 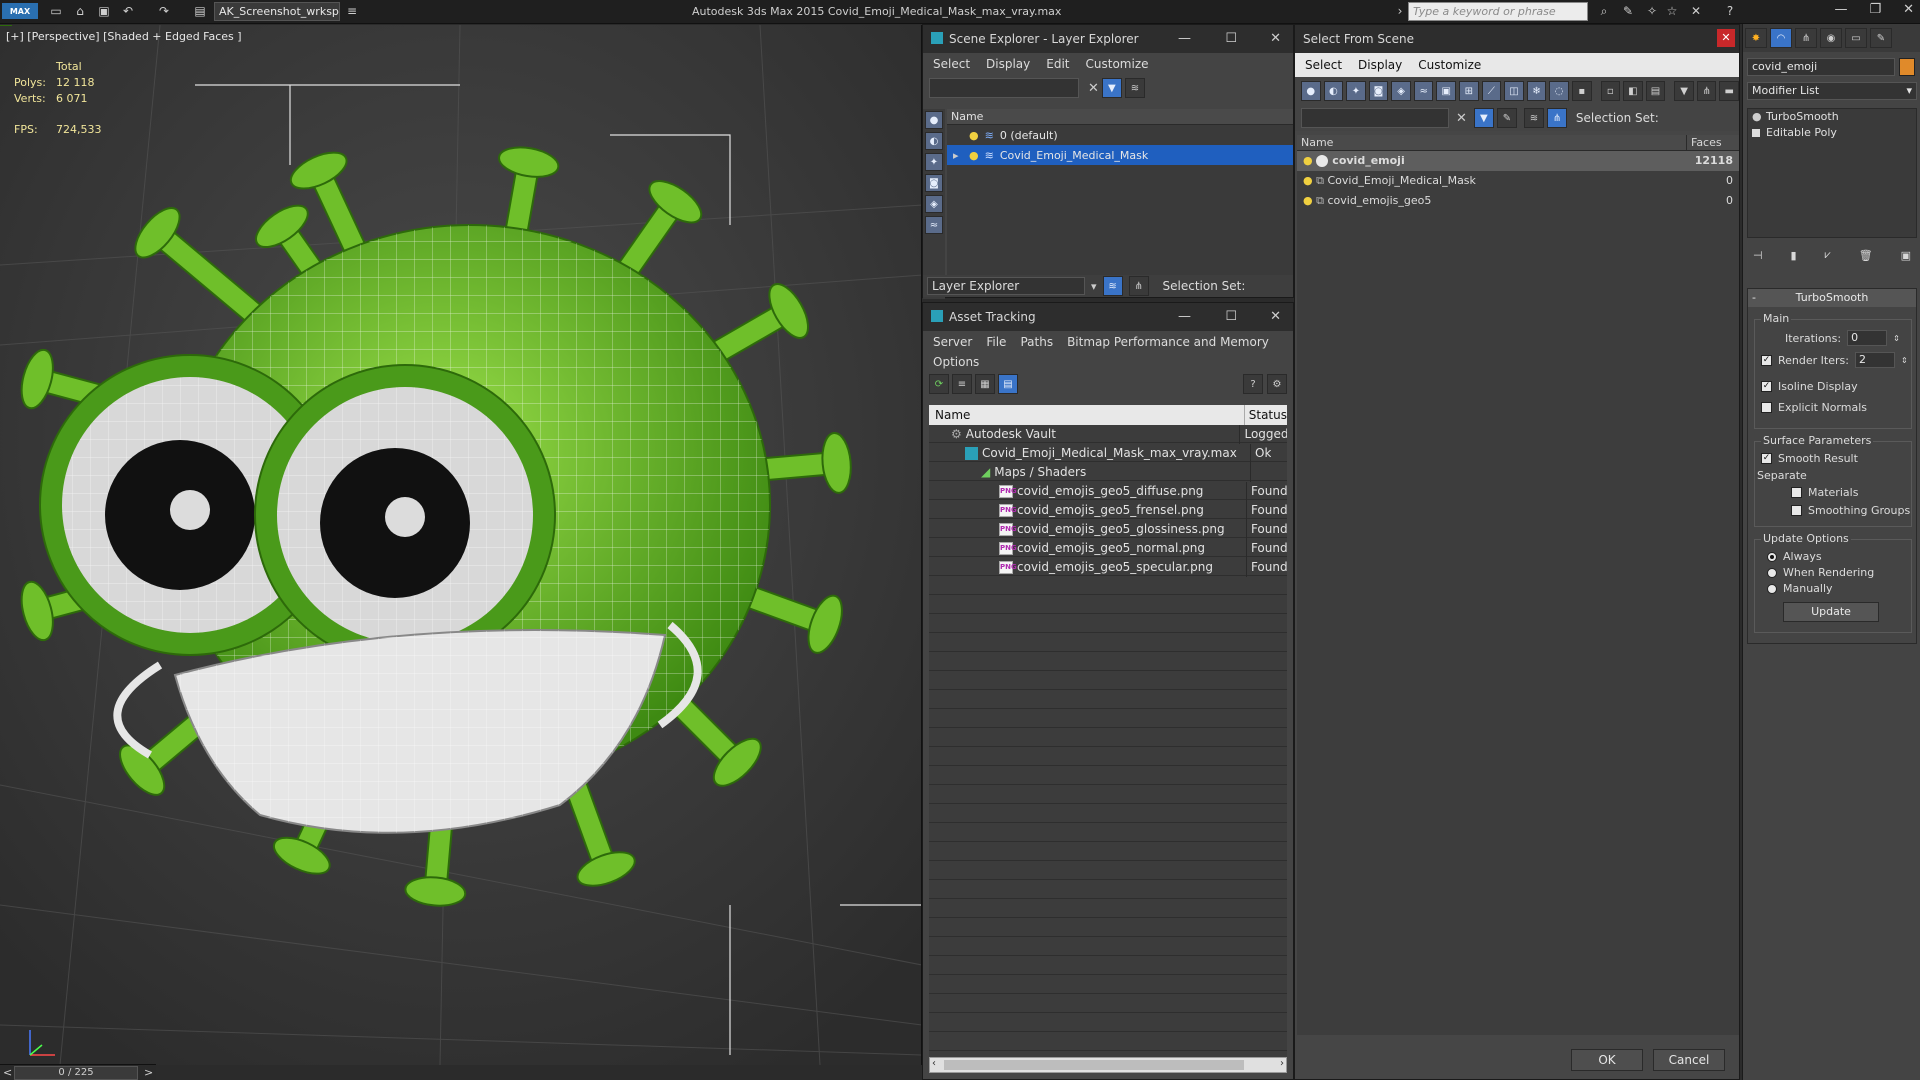 I want to click on explorer-type-dropdown: Layer Explorer, so click(x=1006, y=286).